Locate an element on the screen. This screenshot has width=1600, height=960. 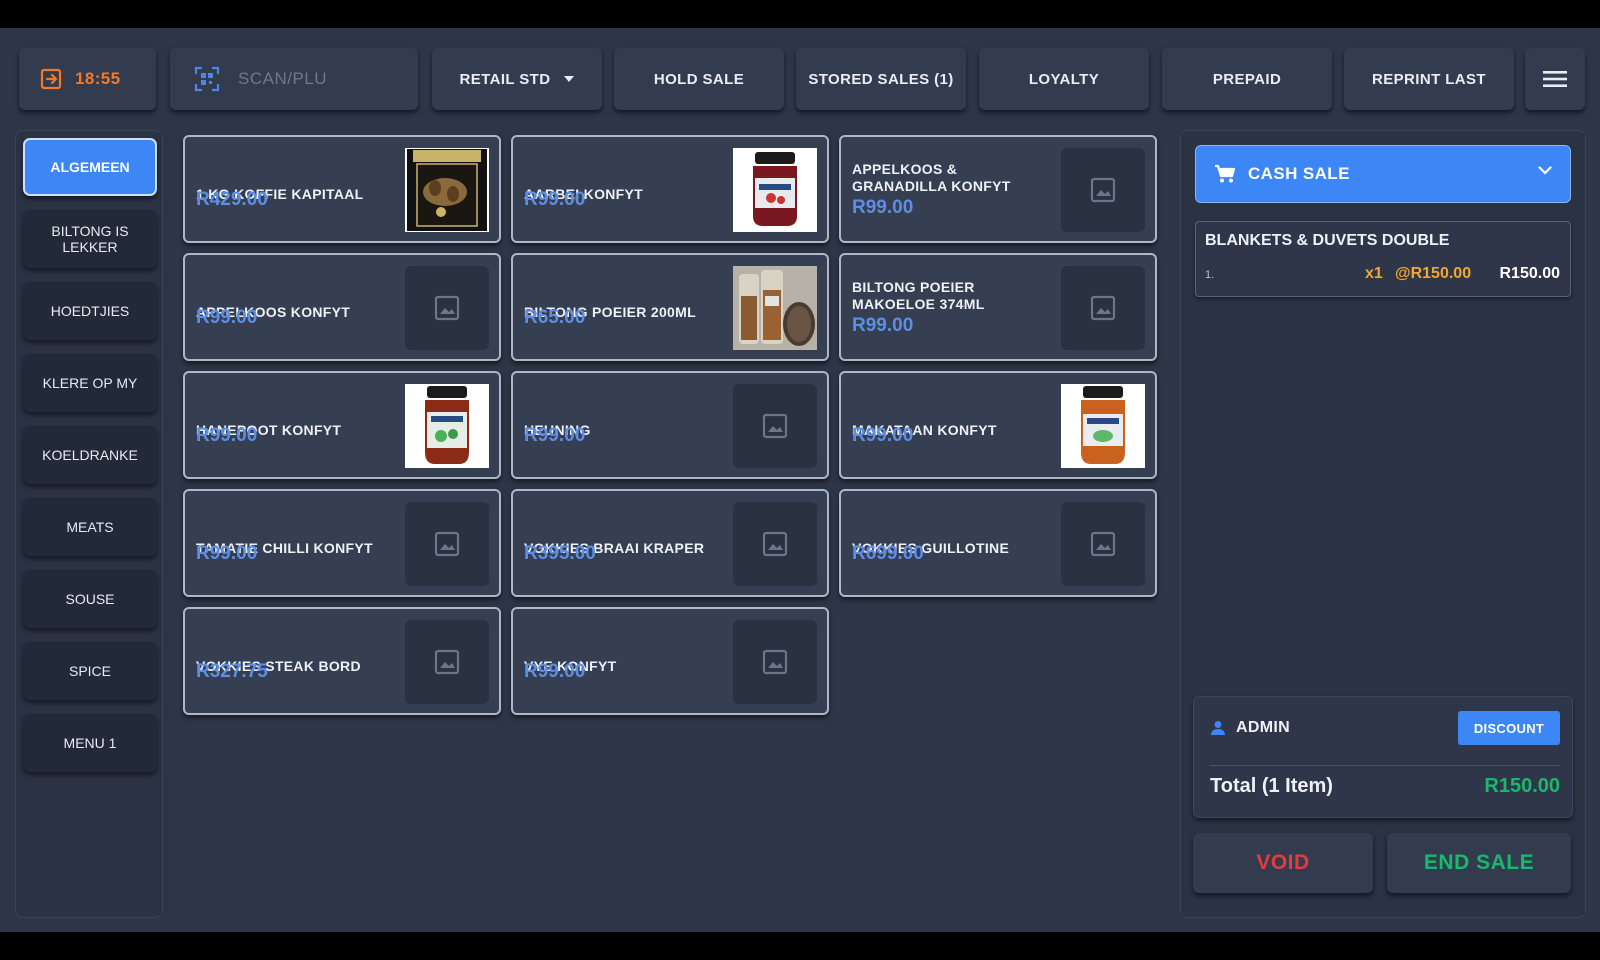
product-price: R429.00 is located at coordinates (232, 199).